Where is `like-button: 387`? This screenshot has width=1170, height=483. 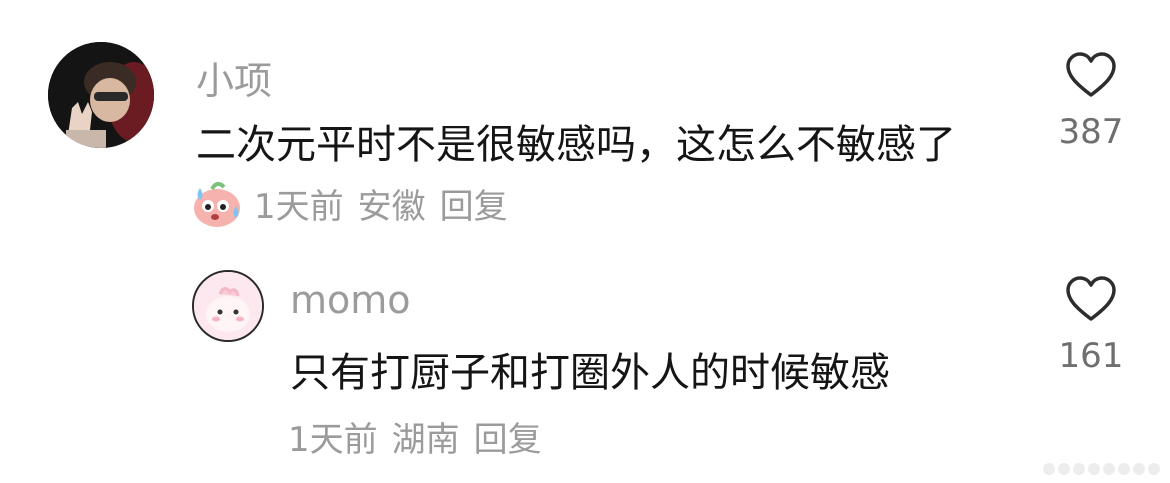
like-button: 387 is located at coordinates (1091, 102).